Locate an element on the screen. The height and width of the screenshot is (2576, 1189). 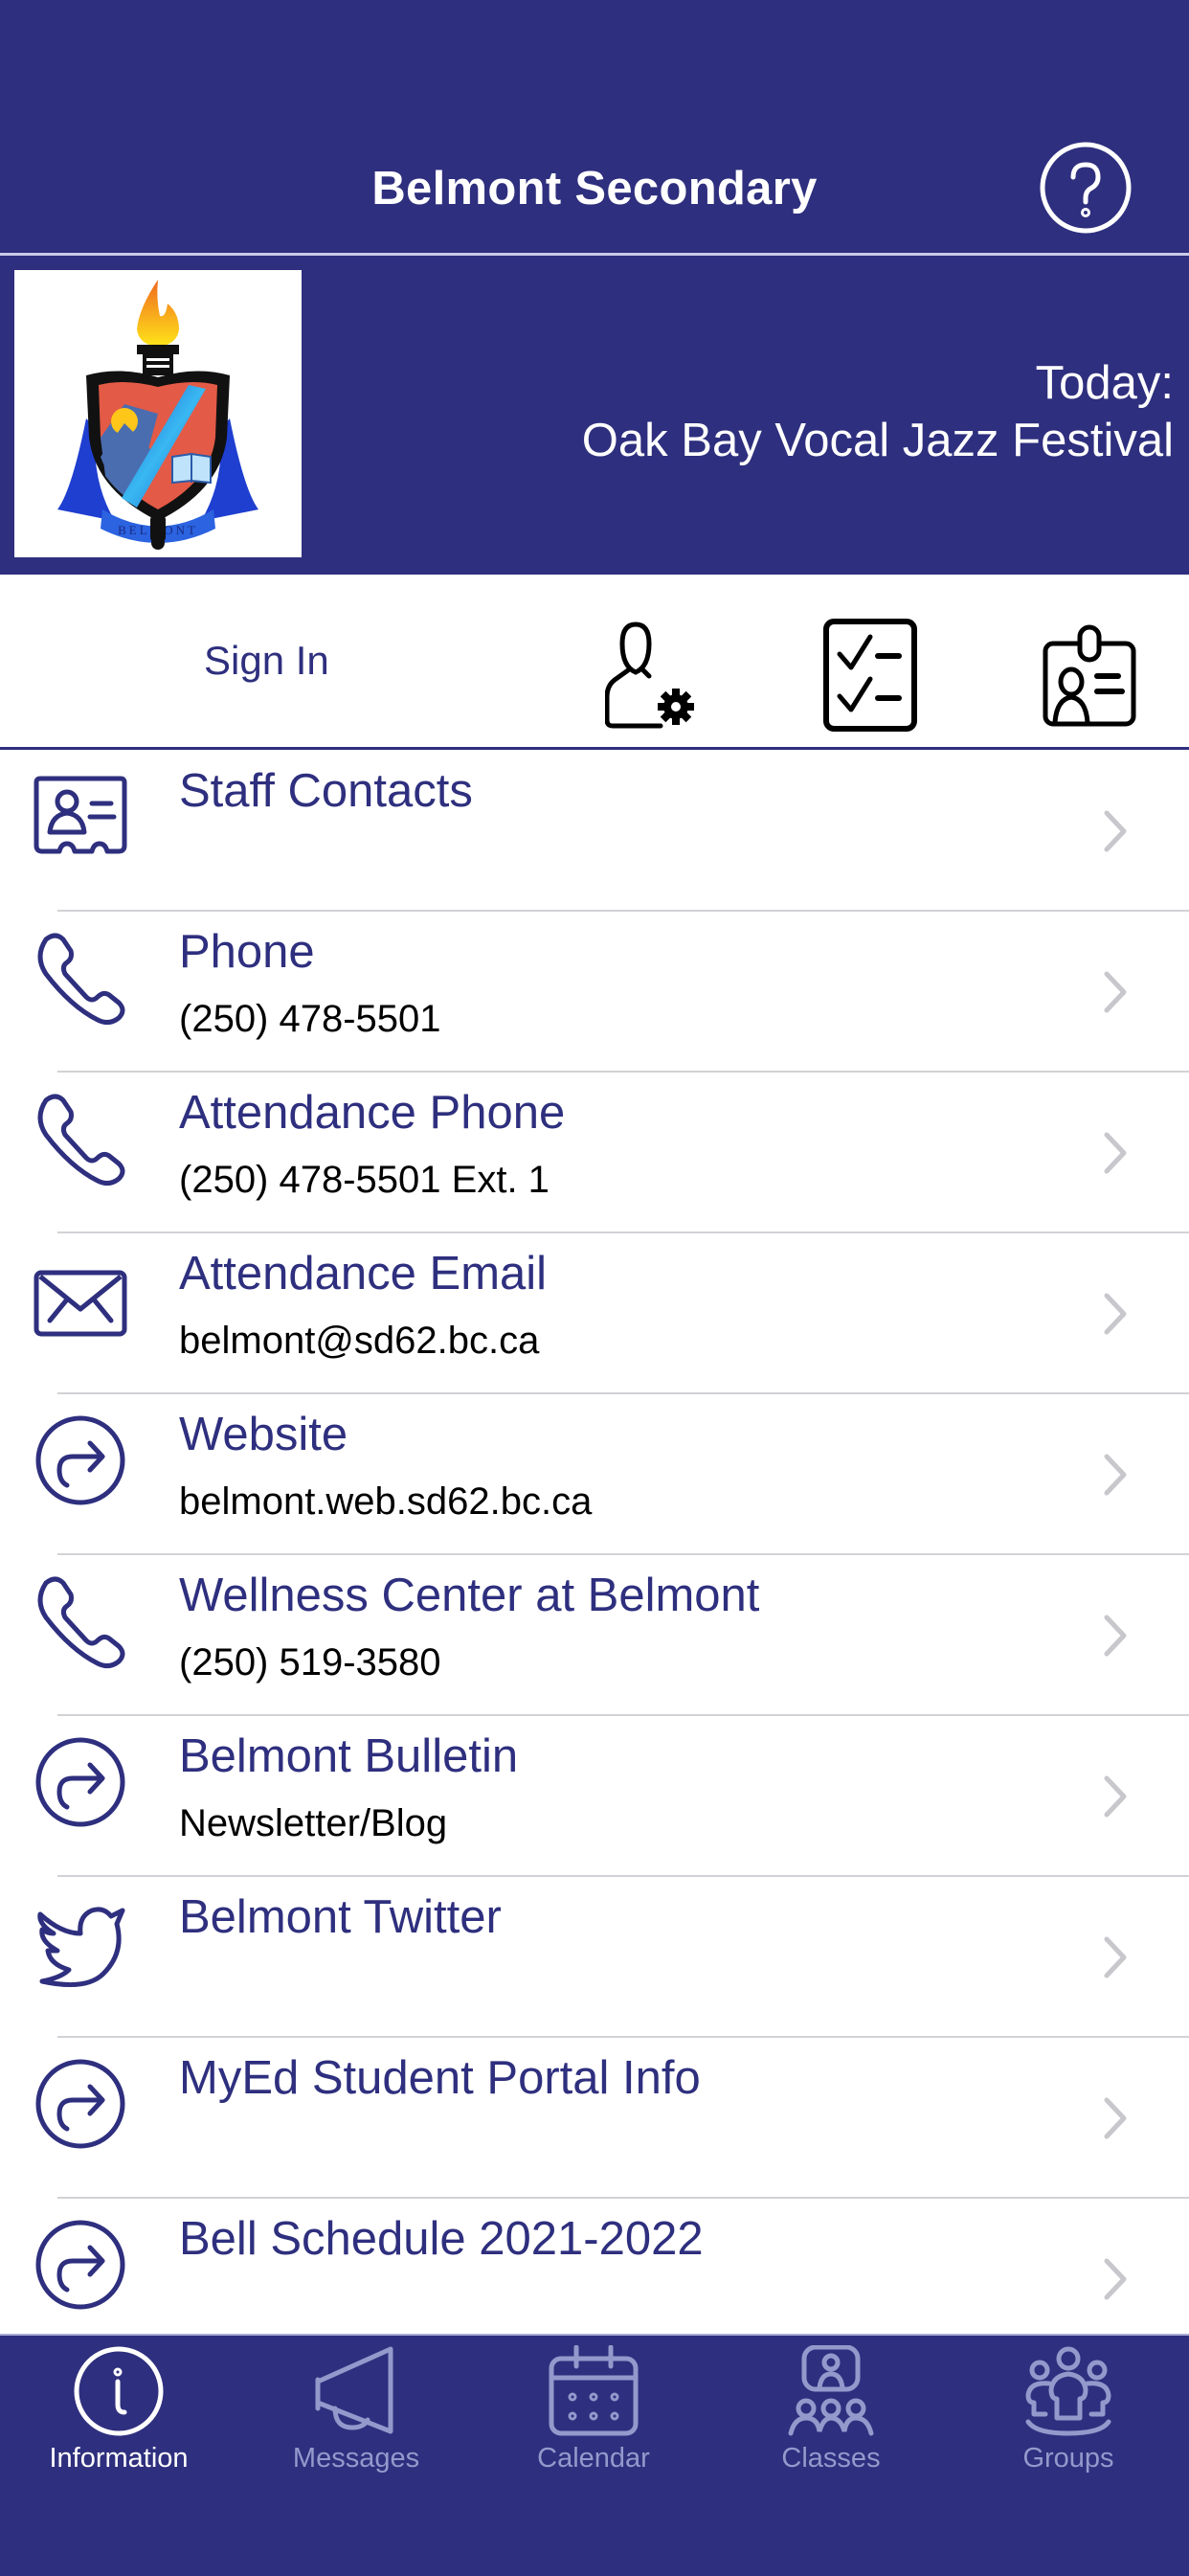
calendar-icon is located at coordinates (594, 2390).